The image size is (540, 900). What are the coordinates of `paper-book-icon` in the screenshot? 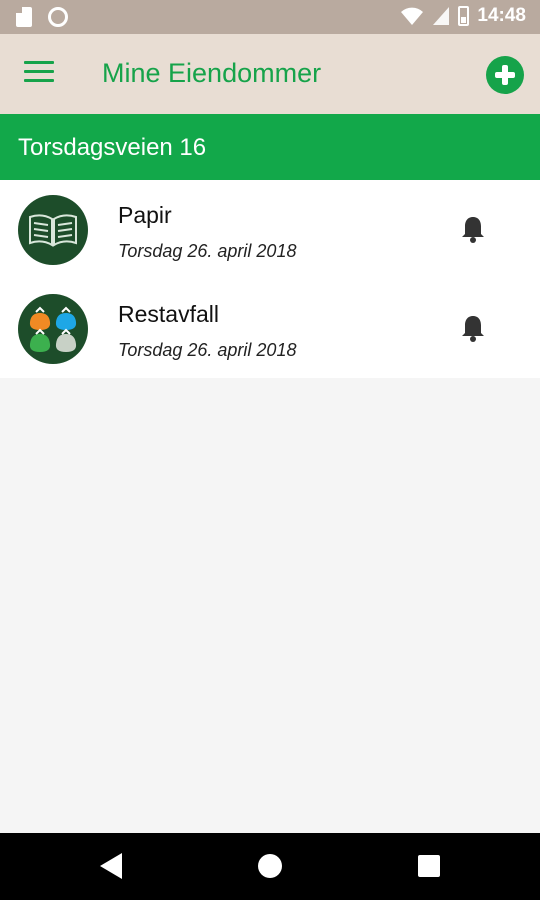 It's located at (53, 230).